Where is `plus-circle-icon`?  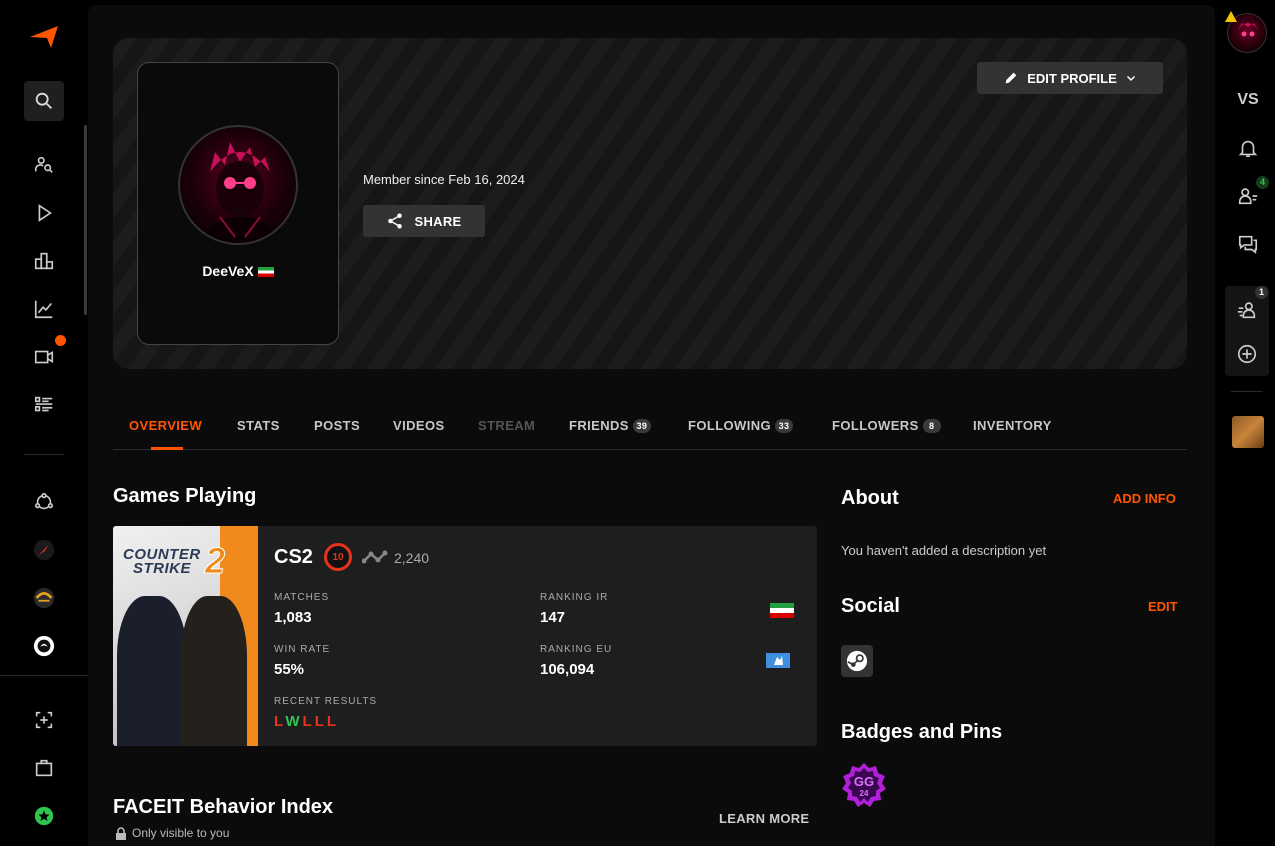
plus-circle-icon is located at coordinates (1247, 354).